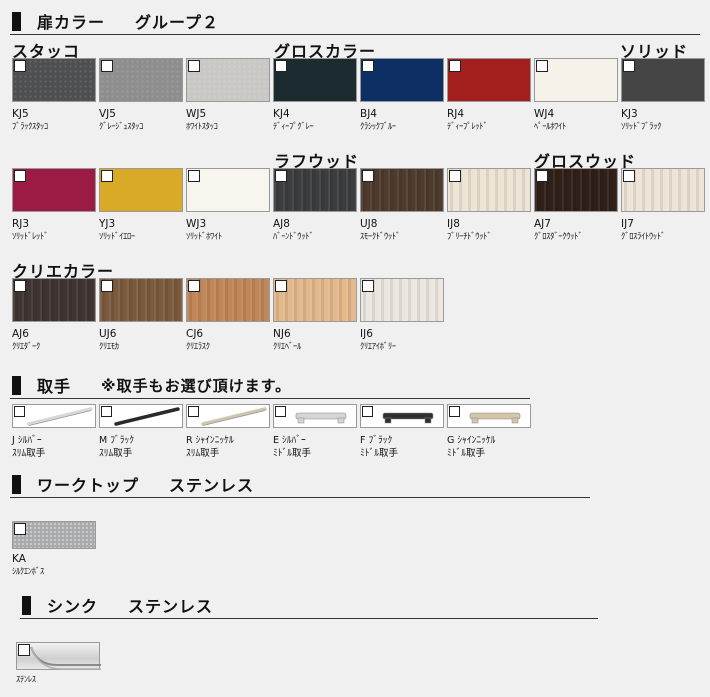 This screenshot has height=697, width=710. I want to click on door-color-option: WJ4 ﾍﾟｰﾙﾎﾜｲﾄ, so click(576, 95).